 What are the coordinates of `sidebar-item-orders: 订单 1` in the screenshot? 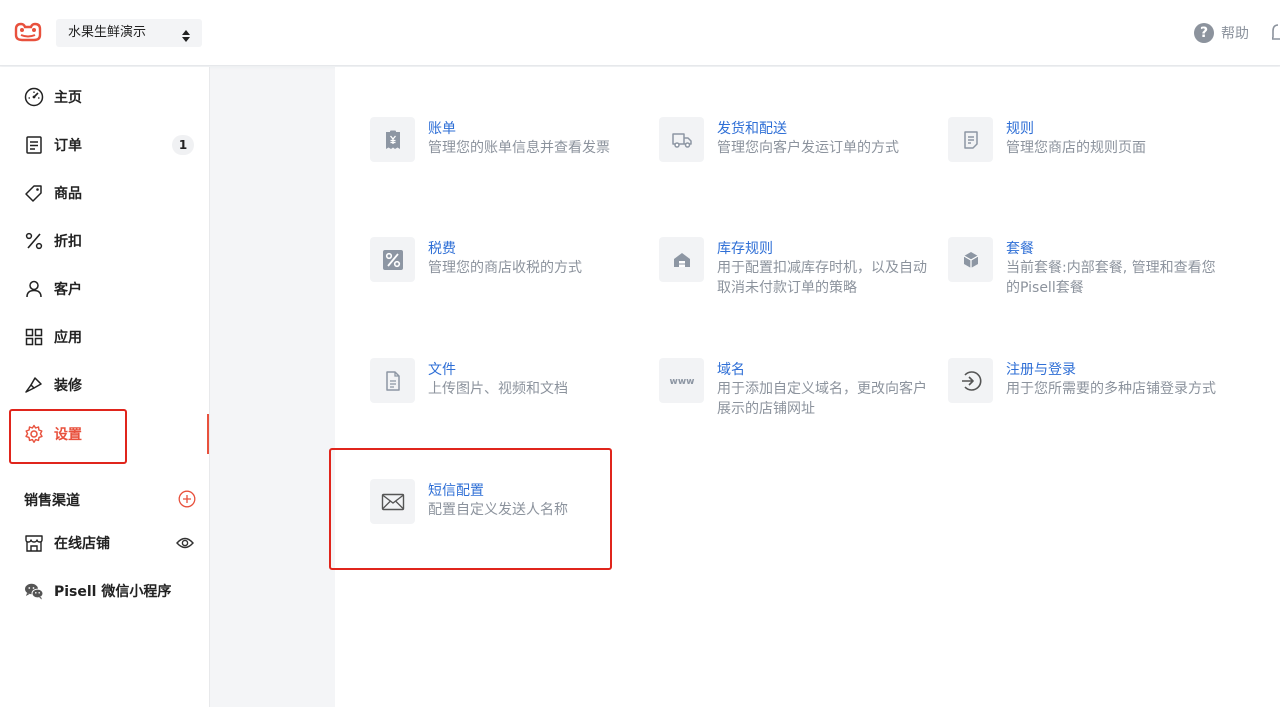 It's located at (104, 145).